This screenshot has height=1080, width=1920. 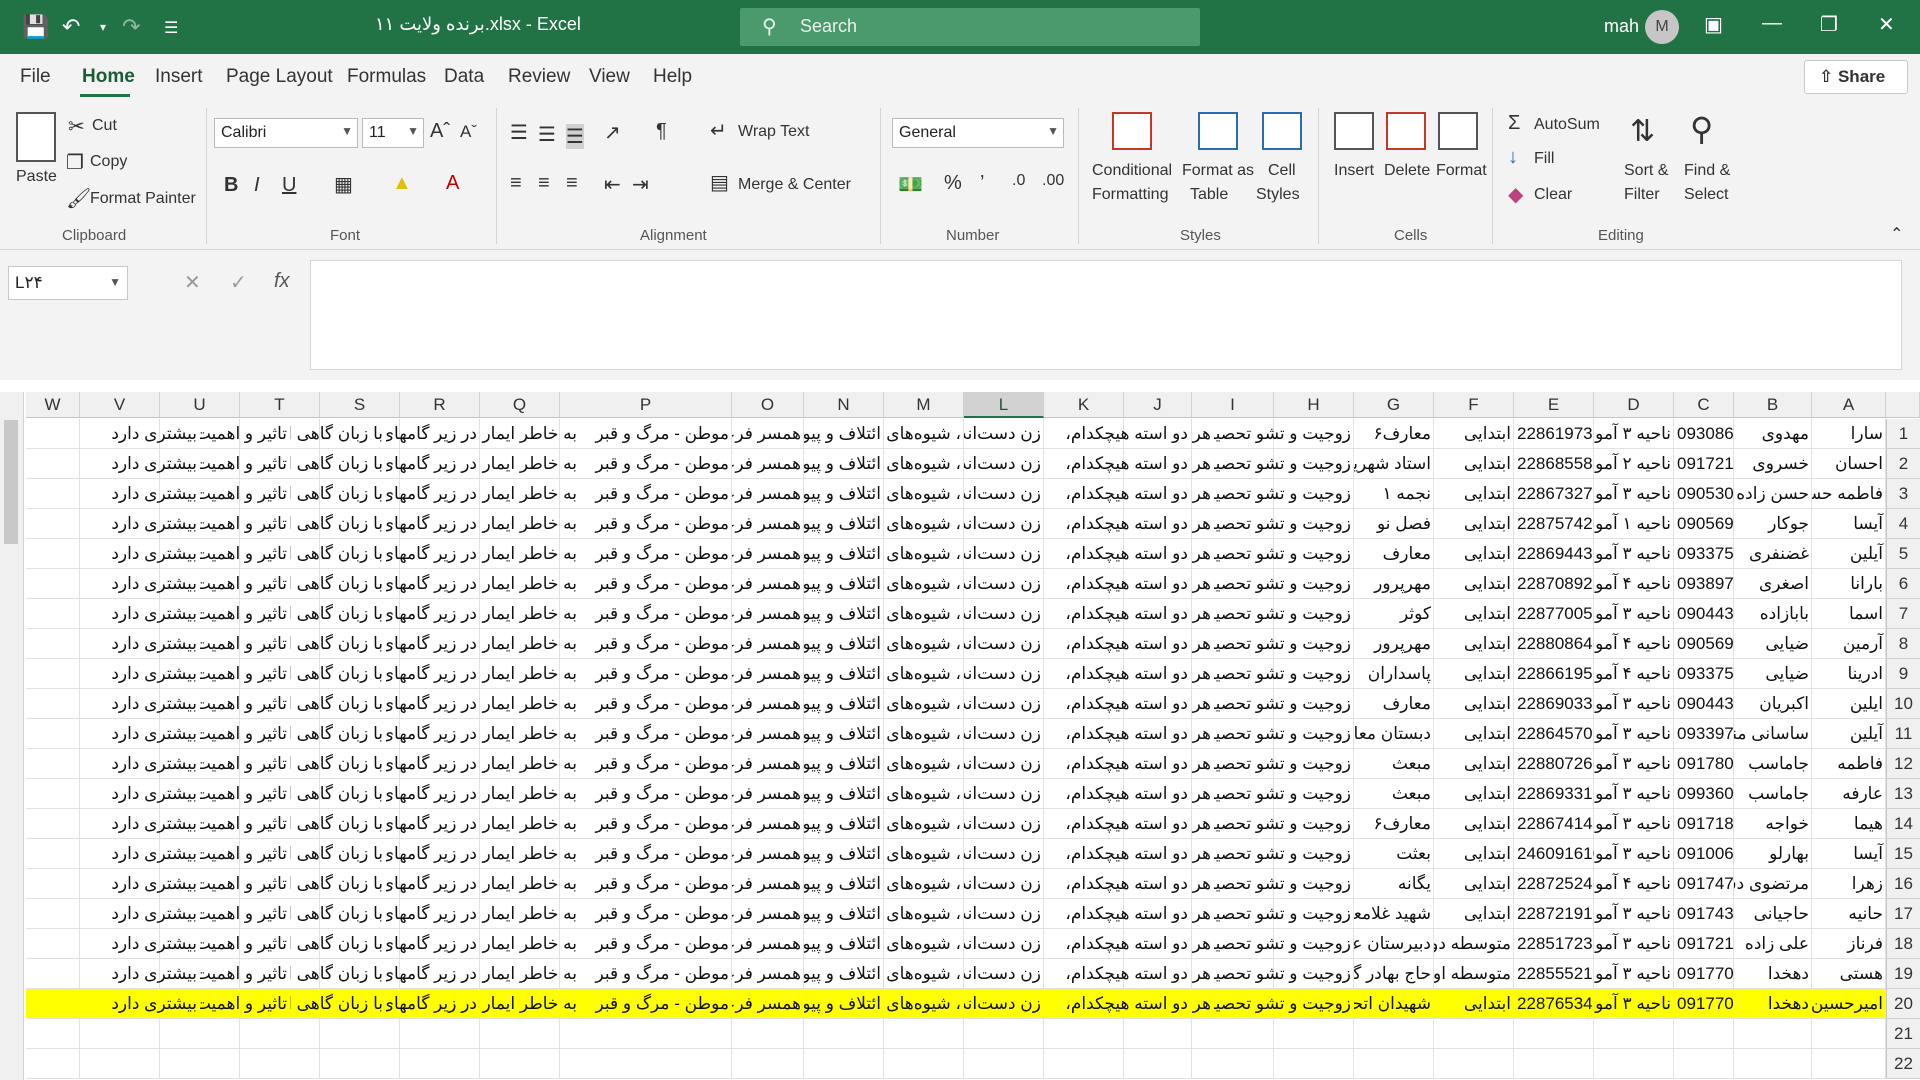 I want to click on align-center-icon: ≡, so click(x=544, y=183).